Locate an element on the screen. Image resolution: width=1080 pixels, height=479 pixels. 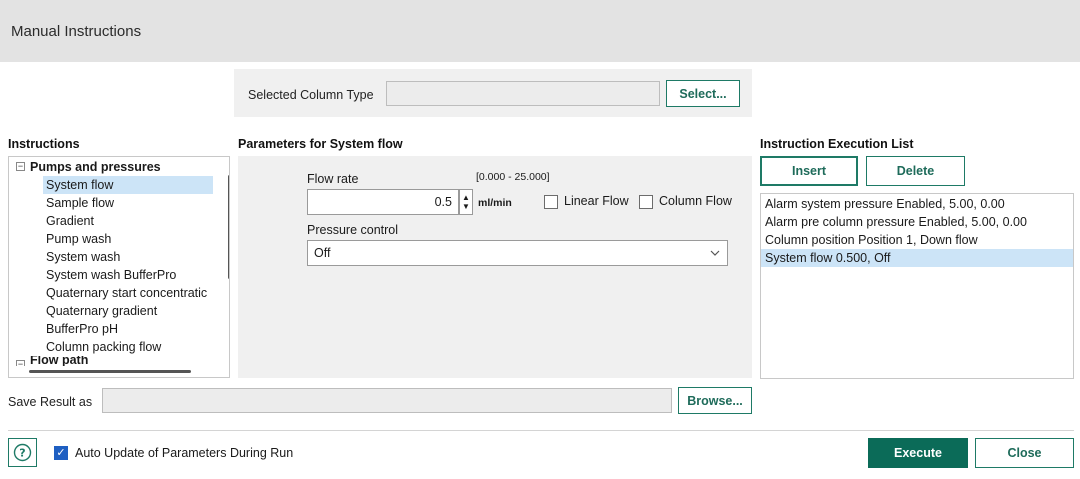
tree-group-pumps: − Pumps and pressures is located at coordinates (114, 167).